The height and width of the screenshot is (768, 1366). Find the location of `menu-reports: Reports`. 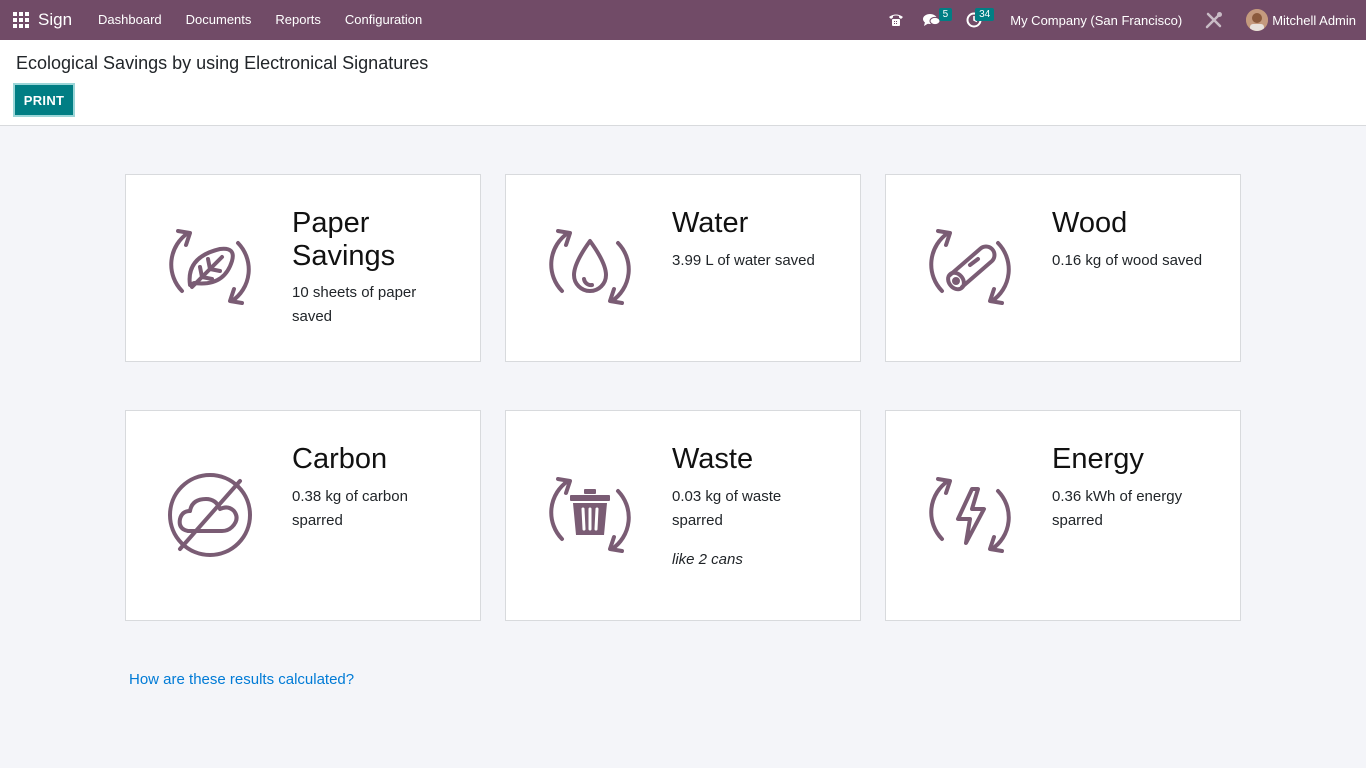

menu-reports: Reports is located at coordinates (298, 20).